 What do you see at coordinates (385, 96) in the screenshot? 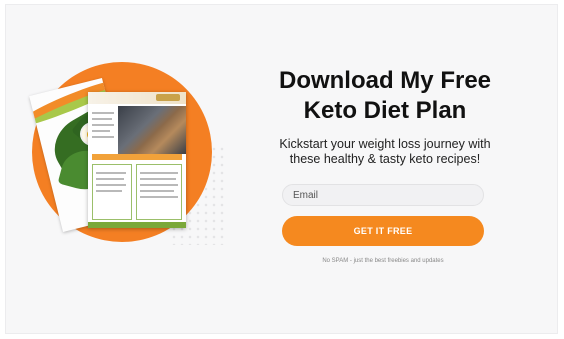
I see `page-title: Download My Free Keto Diet Plan` at bounding box center [385, 96].